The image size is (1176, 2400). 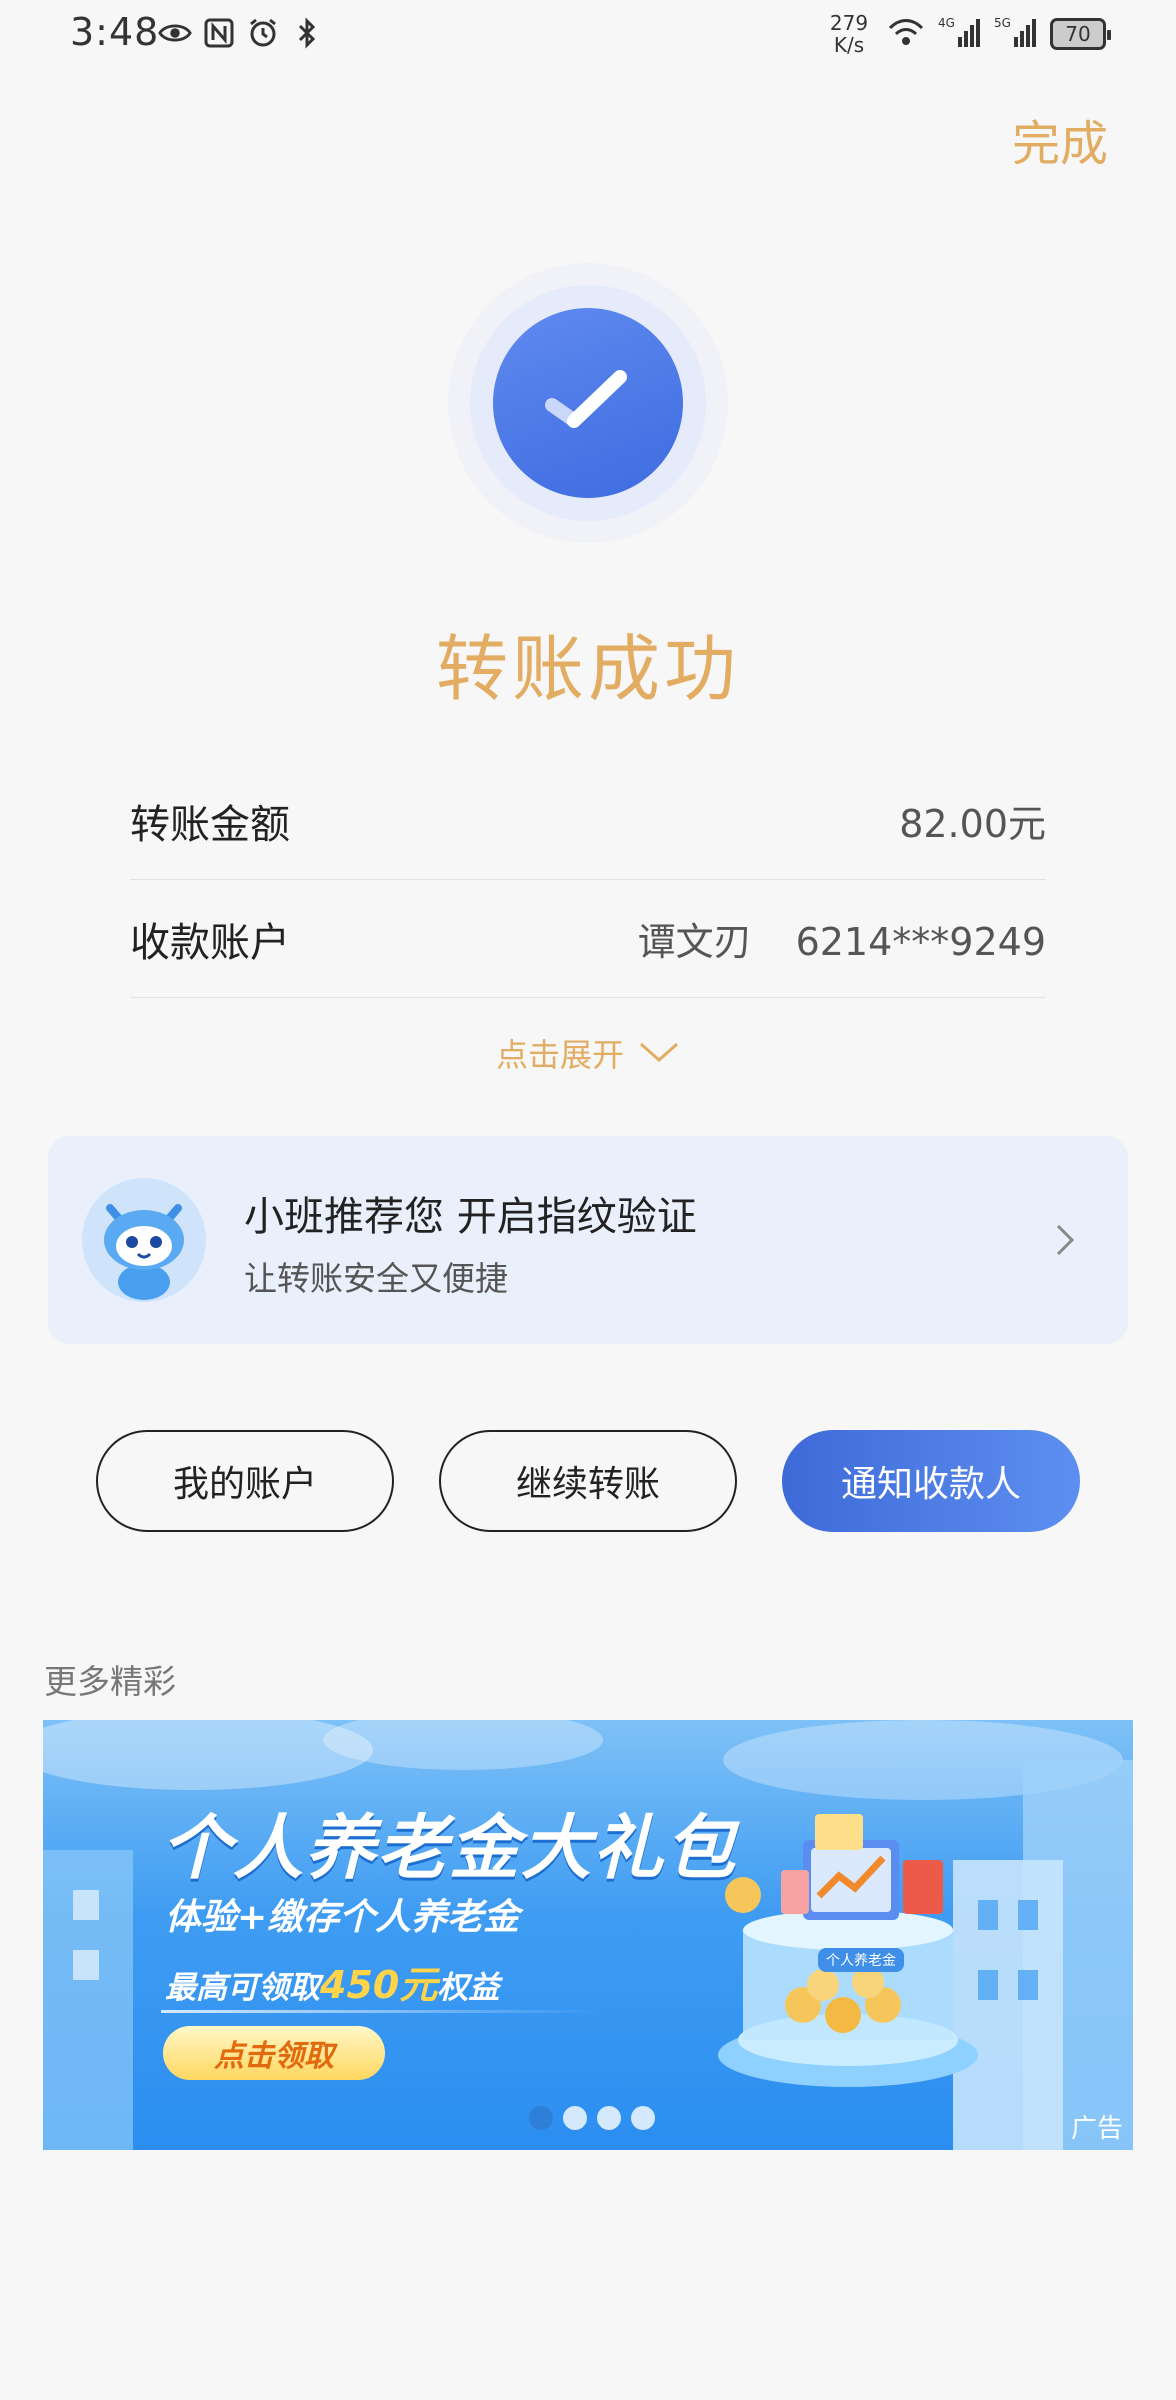 I want to click on status-left-icons, so click(x=241, y=33).